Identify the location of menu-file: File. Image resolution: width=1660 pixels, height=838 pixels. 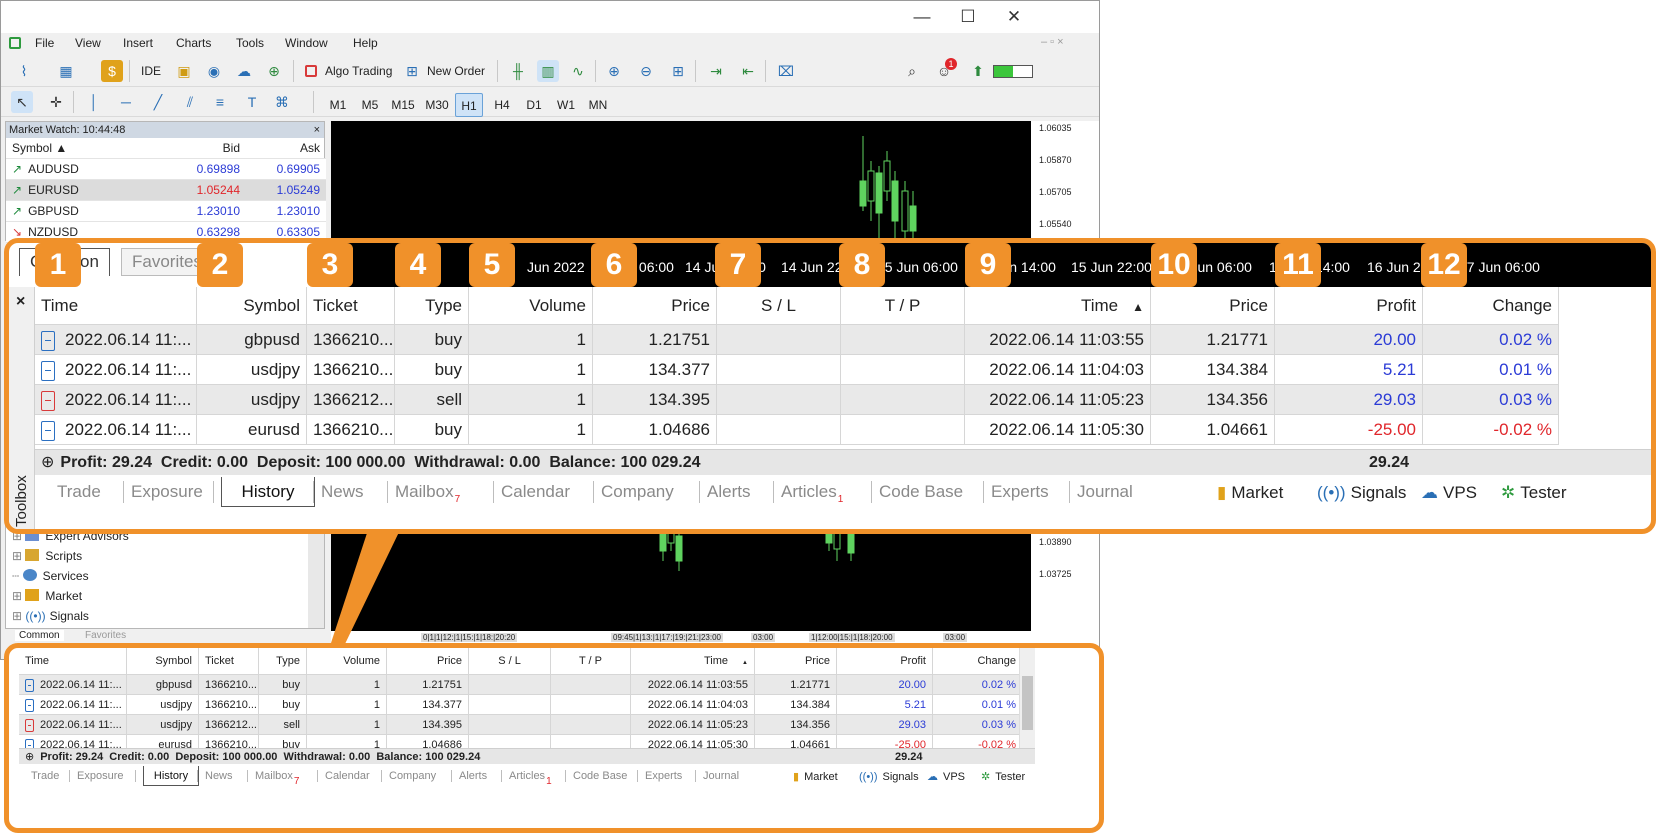
(44, 43).